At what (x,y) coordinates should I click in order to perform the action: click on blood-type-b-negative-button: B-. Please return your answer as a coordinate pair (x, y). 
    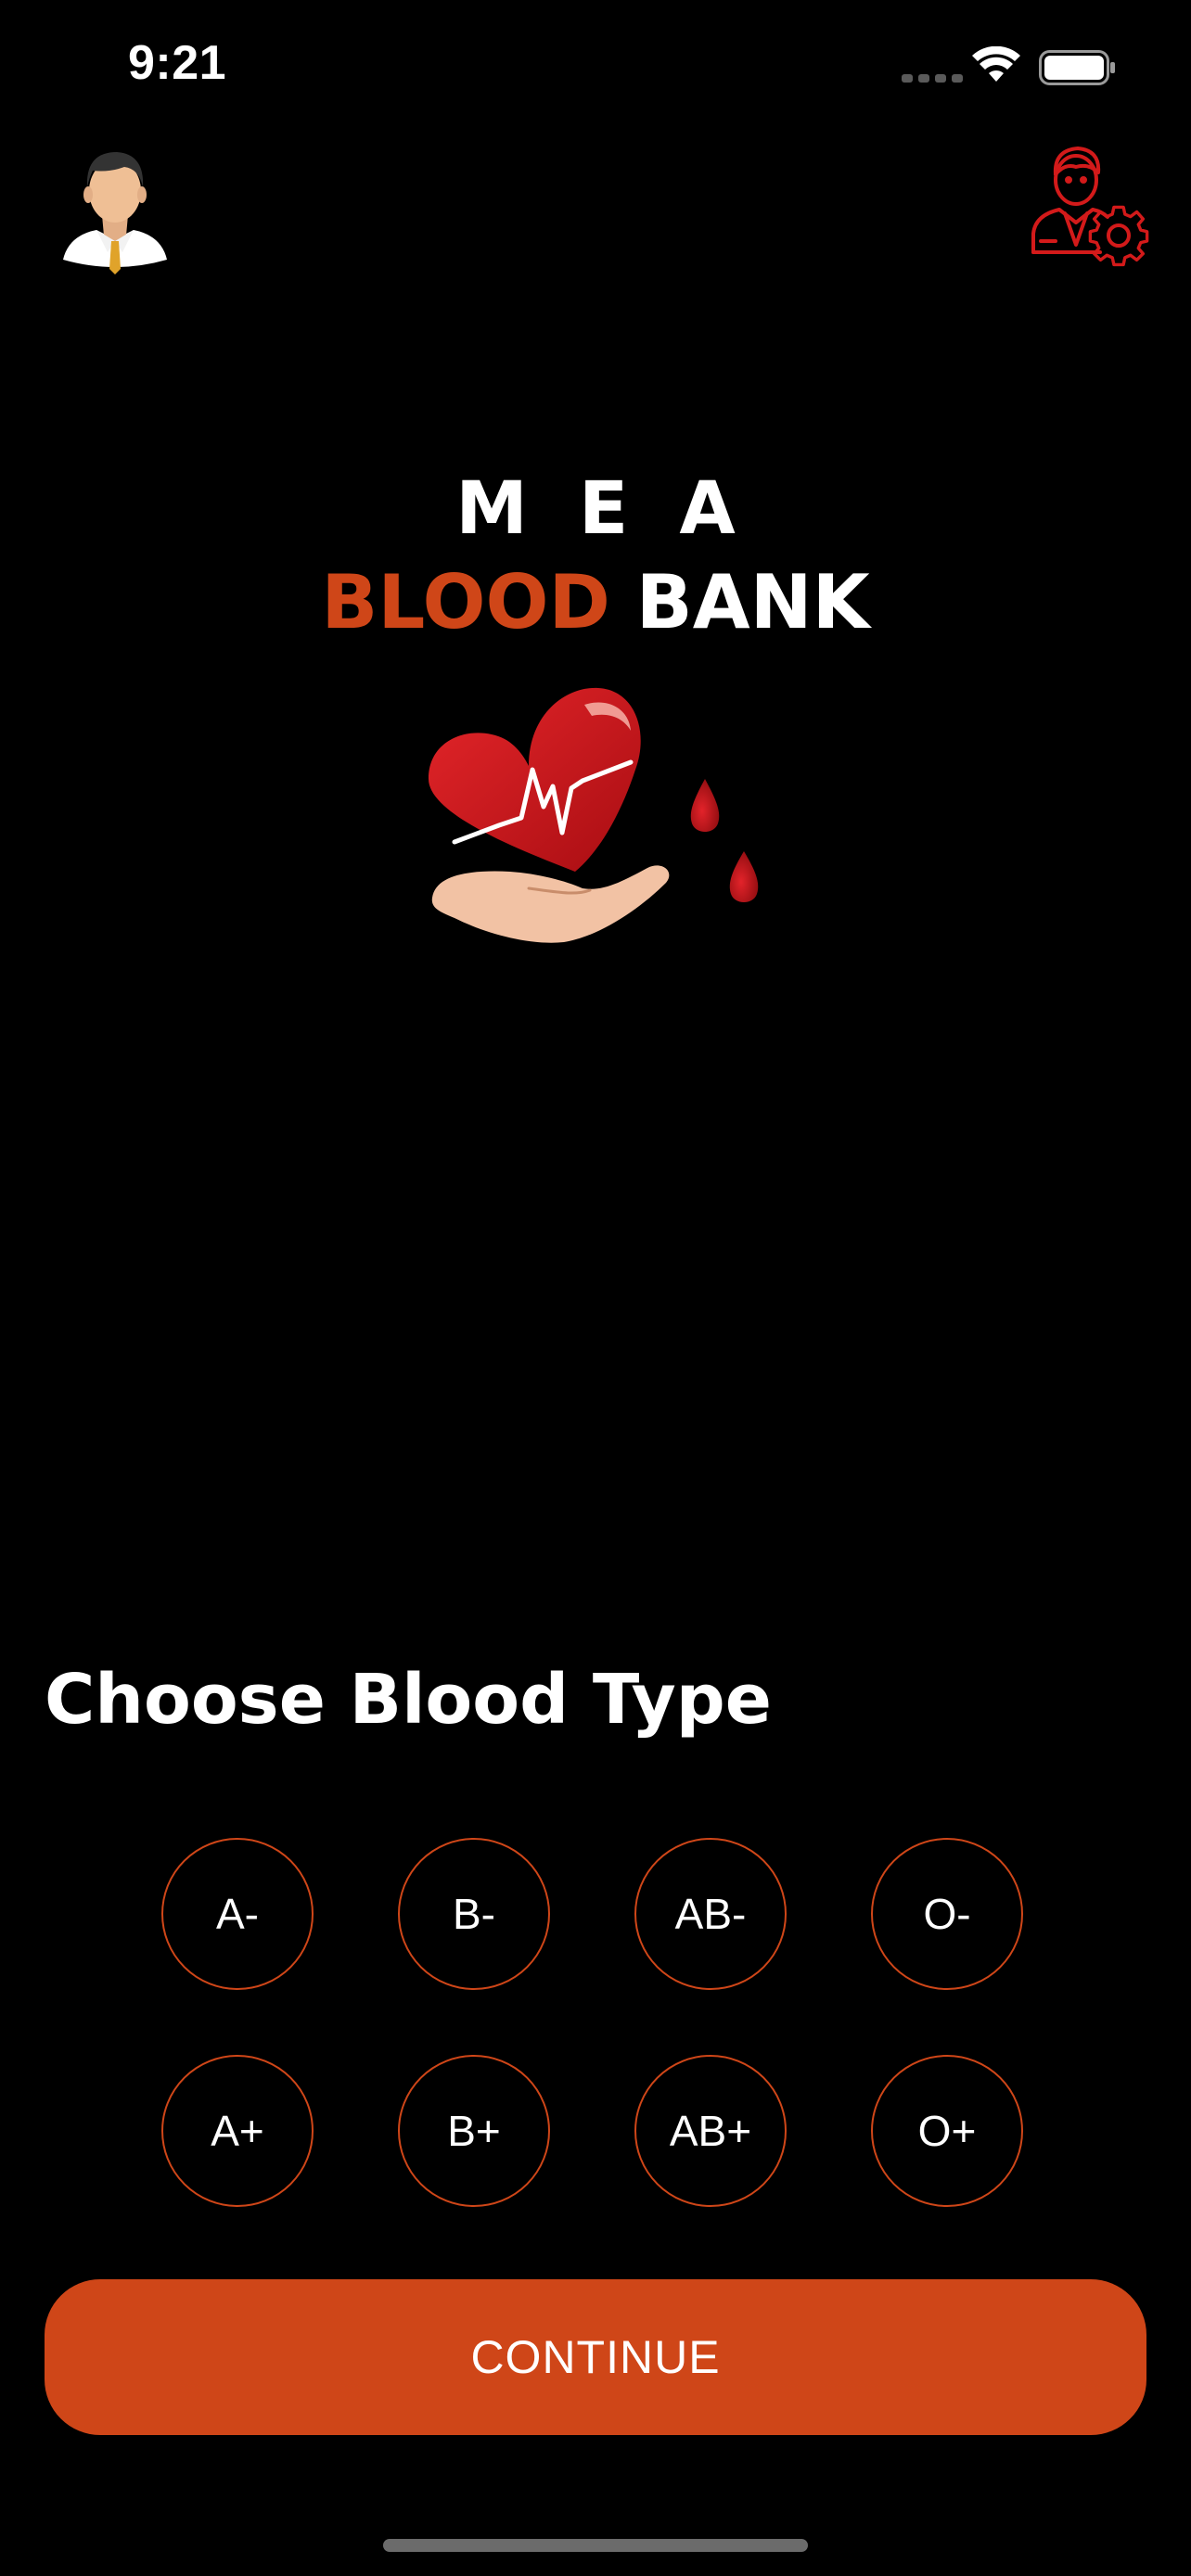
    Looking at the image, I should click on (474, 1914).